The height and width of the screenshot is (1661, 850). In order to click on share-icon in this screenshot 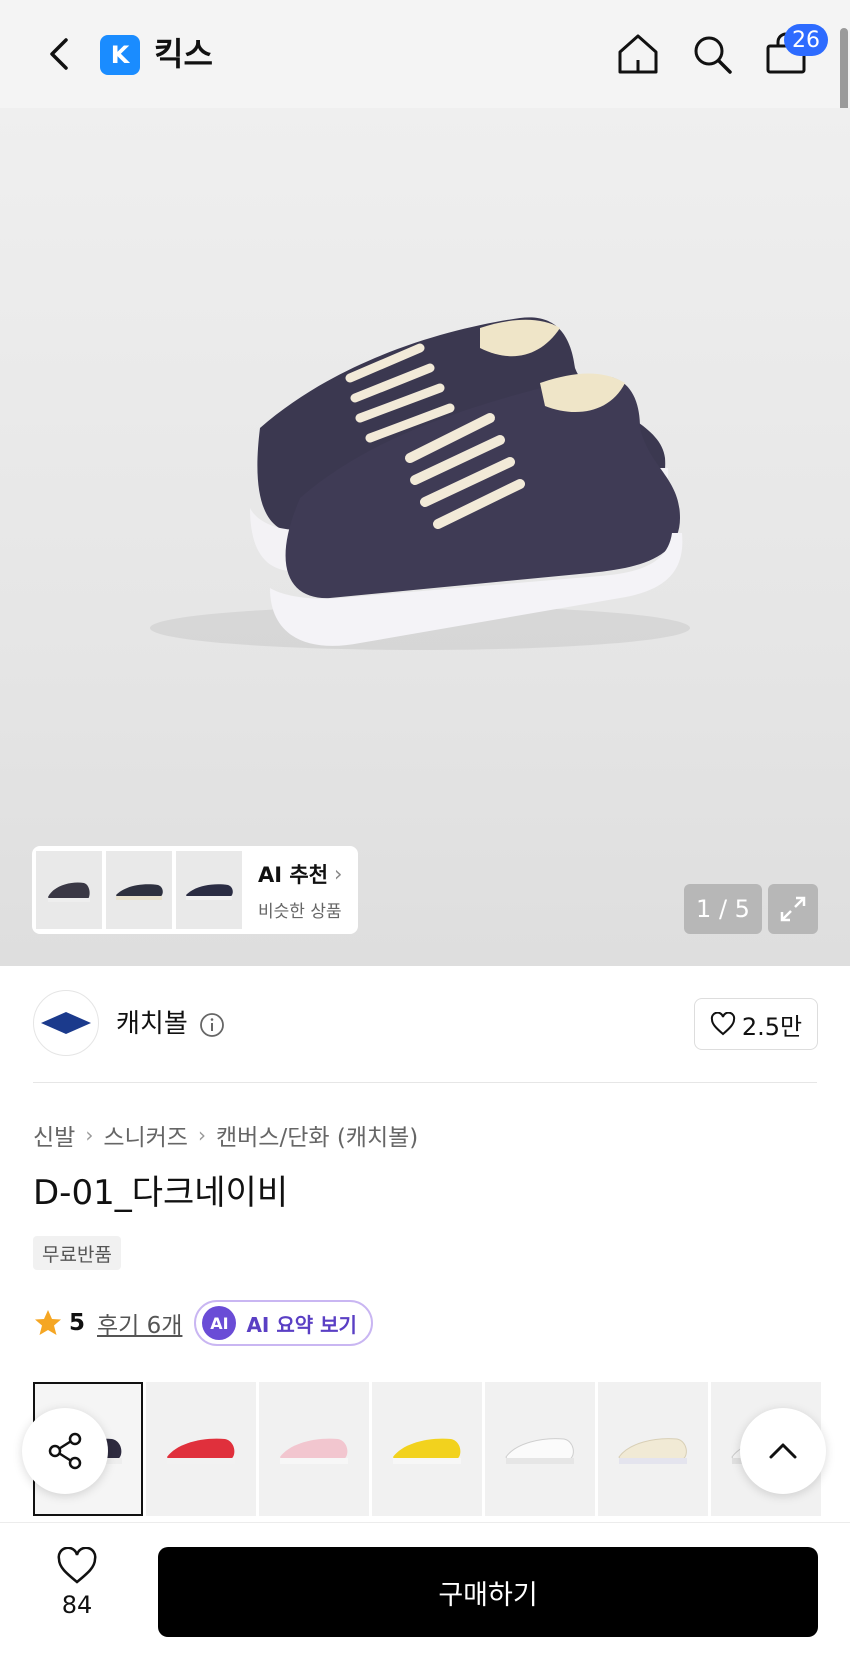, I will do `click(65, 1451)`.